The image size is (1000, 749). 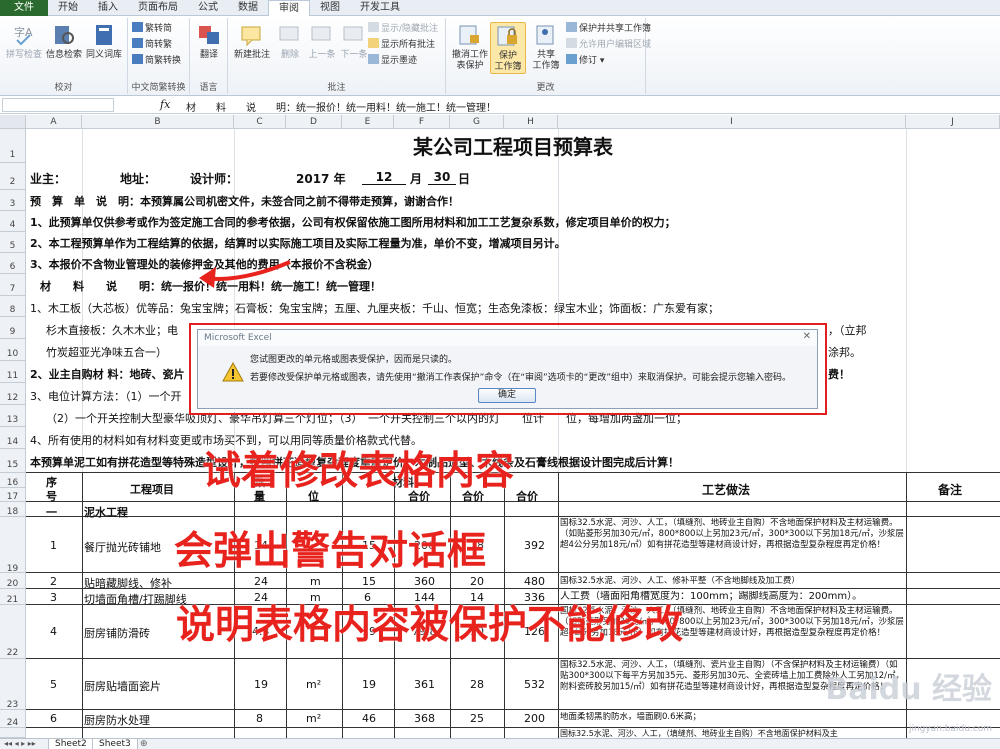 I want to click on sheet-tab-sheet3: Sheet3, so click(x=115, y=744).